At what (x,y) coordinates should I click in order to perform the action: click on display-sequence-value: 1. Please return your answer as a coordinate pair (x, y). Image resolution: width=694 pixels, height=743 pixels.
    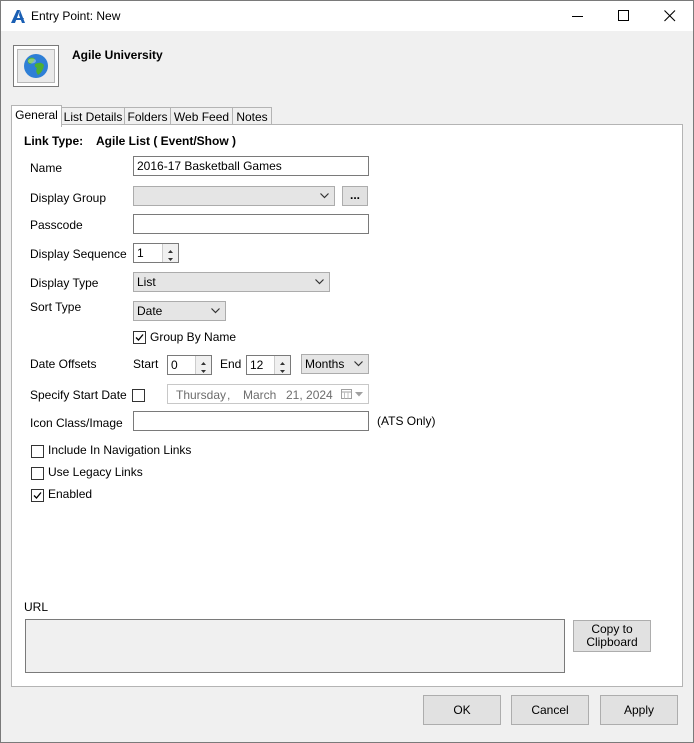
    Looking at the image, I should click on (140, 253).